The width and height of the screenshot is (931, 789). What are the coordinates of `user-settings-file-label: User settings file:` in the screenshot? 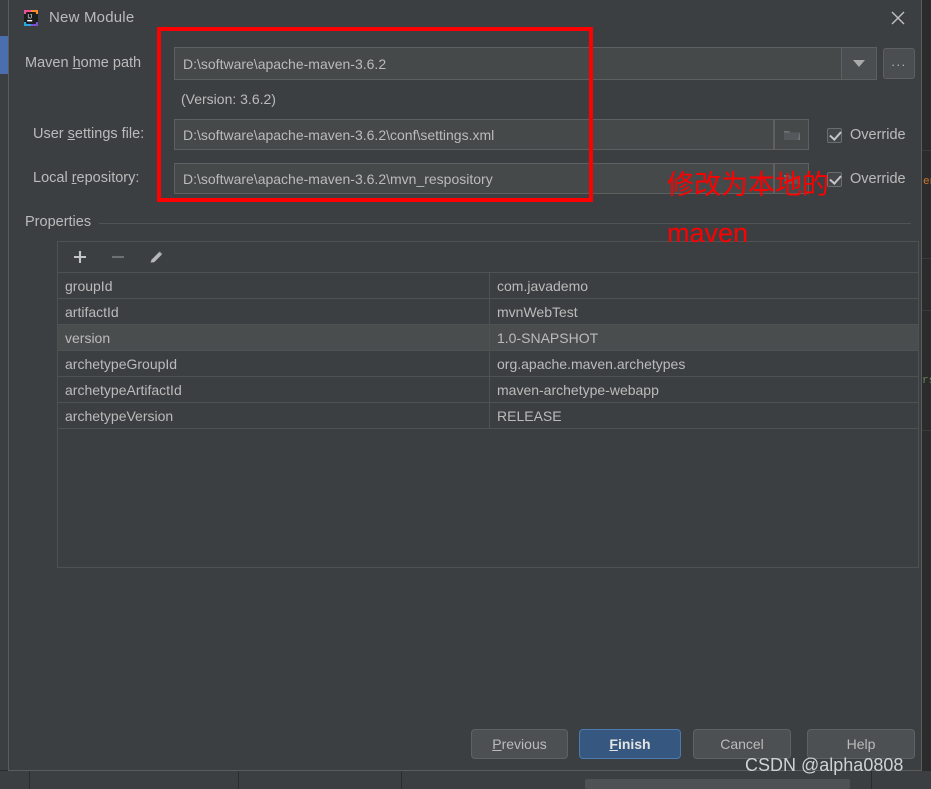 It's located at (89, 134).